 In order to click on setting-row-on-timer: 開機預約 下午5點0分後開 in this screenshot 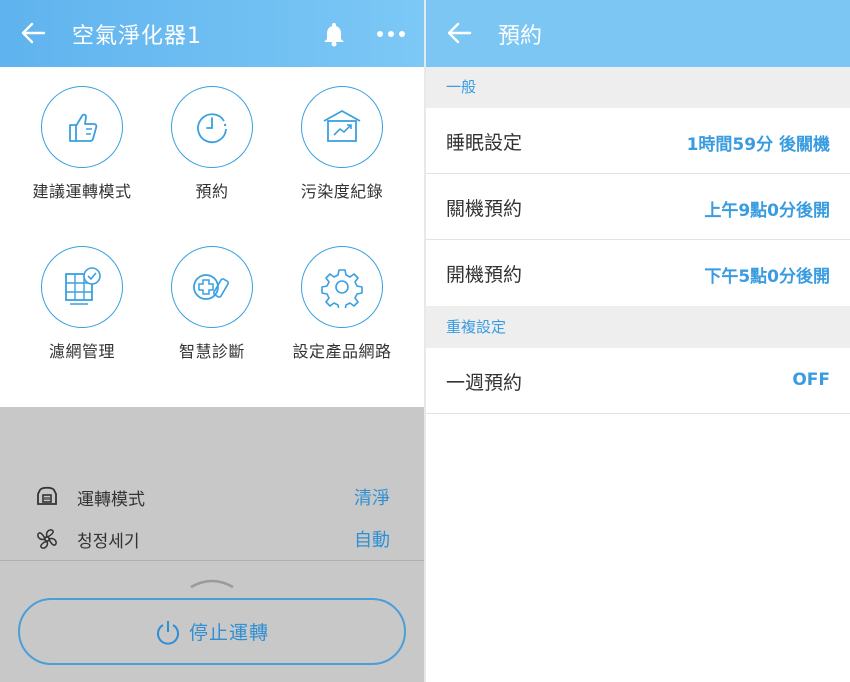, I will do `click(638, 273)`.